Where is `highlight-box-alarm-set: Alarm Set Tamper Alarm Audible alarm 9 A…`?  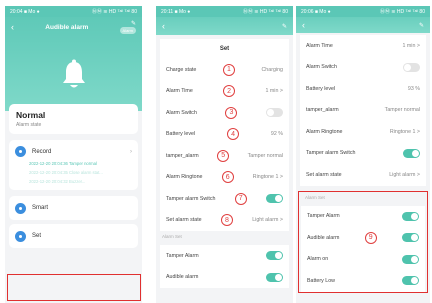
highlight-box-alarm-set: Alarm Set Tamper Alarm Audible alarm 9 A… is located at coordinates (363, 241).